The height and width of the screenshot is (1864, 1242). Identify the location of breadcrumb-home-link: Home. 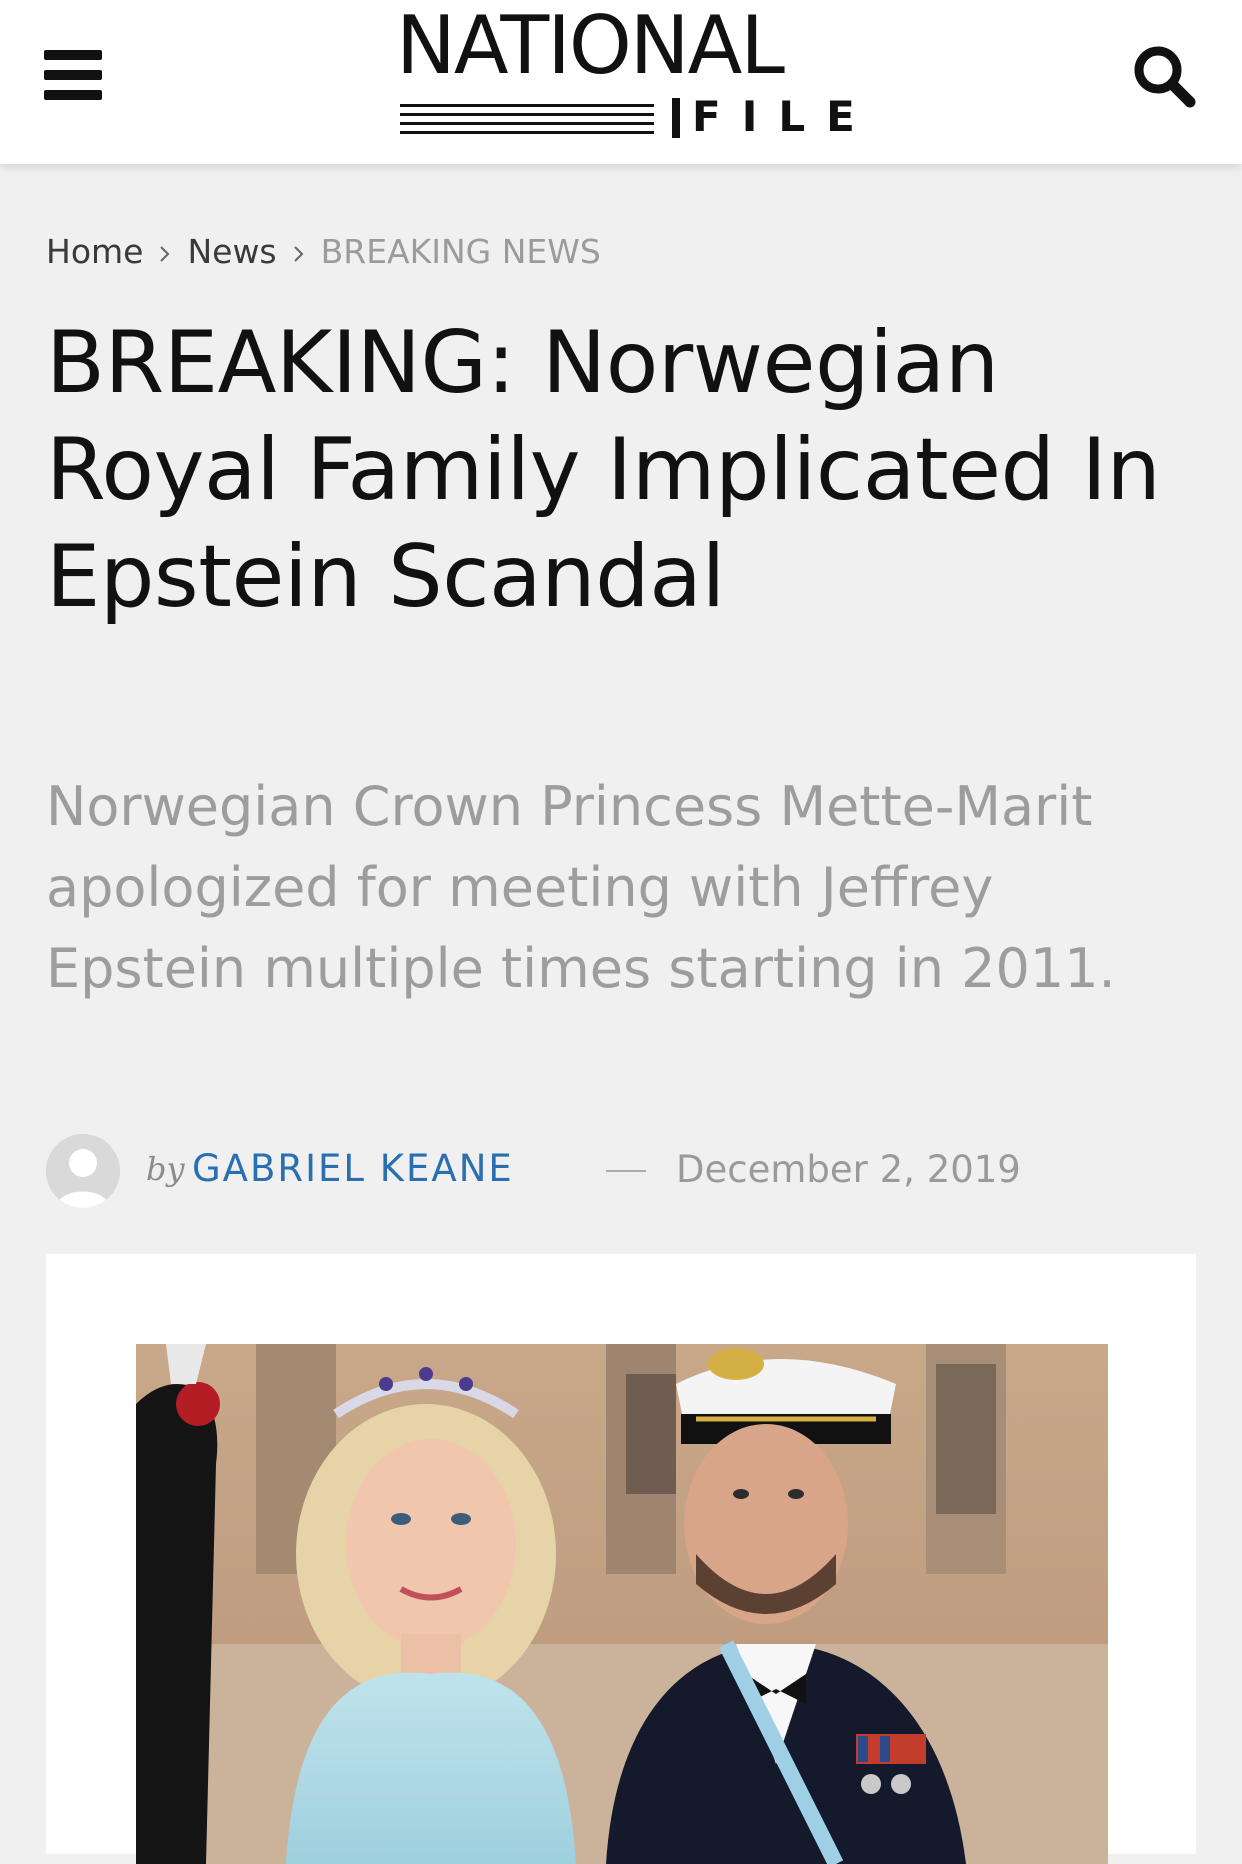
(94, 251).